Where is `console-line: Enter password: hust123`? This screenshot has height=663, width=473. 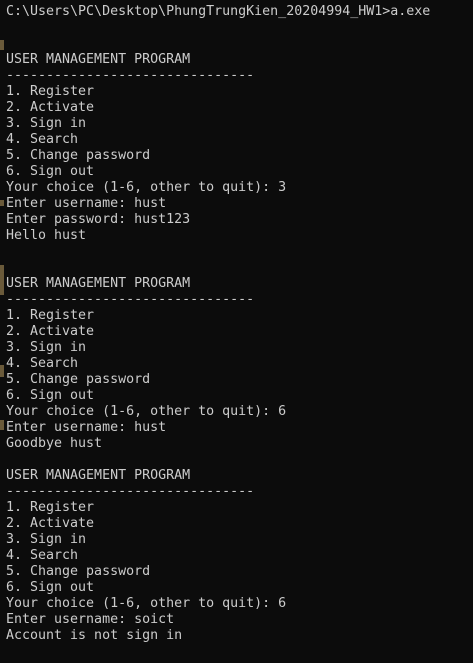 console-line: Enter password: hust123 is located at coordinates (98, 219).